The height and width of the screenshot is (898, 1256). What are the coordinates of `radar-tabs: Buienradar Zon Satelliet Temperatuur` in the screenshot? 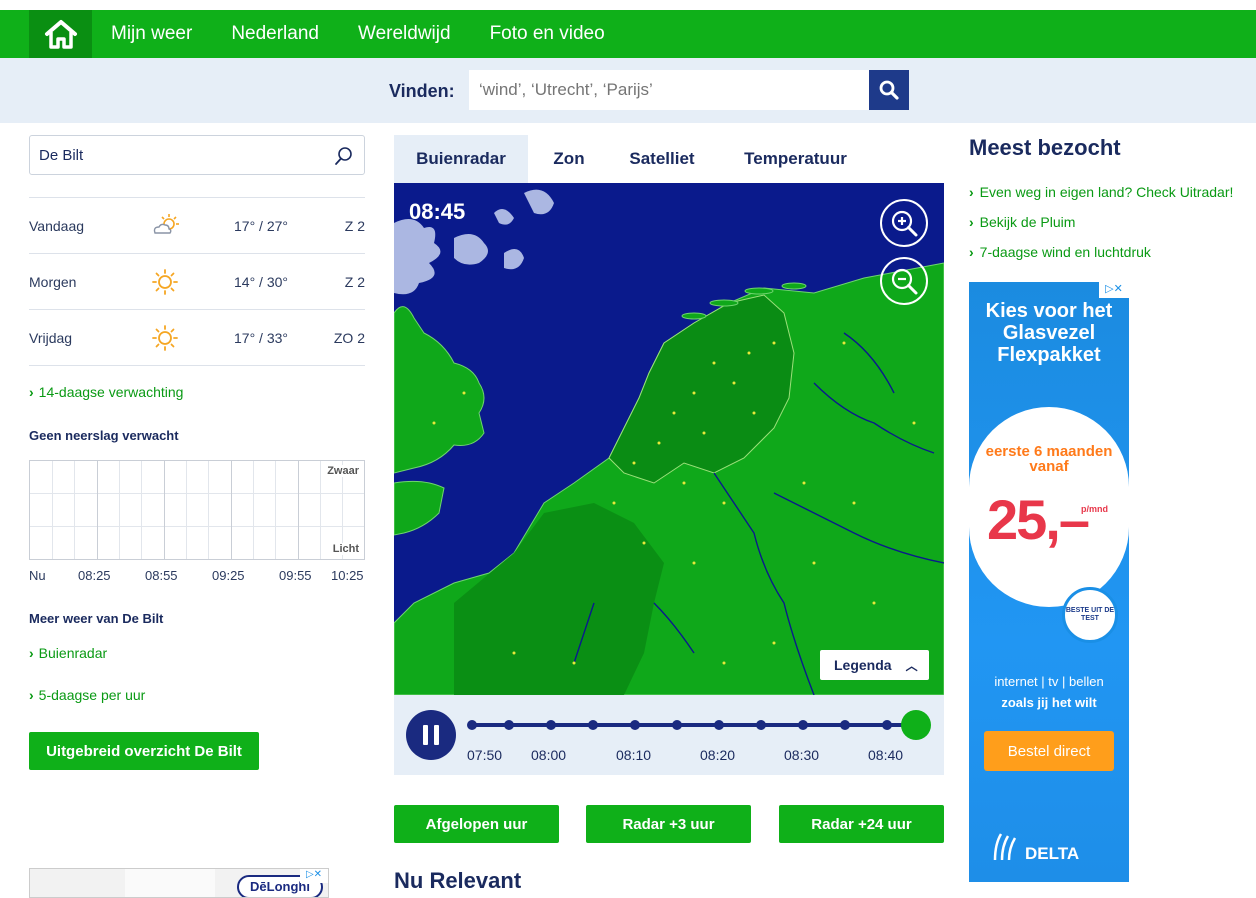 It's located at (669, 159).